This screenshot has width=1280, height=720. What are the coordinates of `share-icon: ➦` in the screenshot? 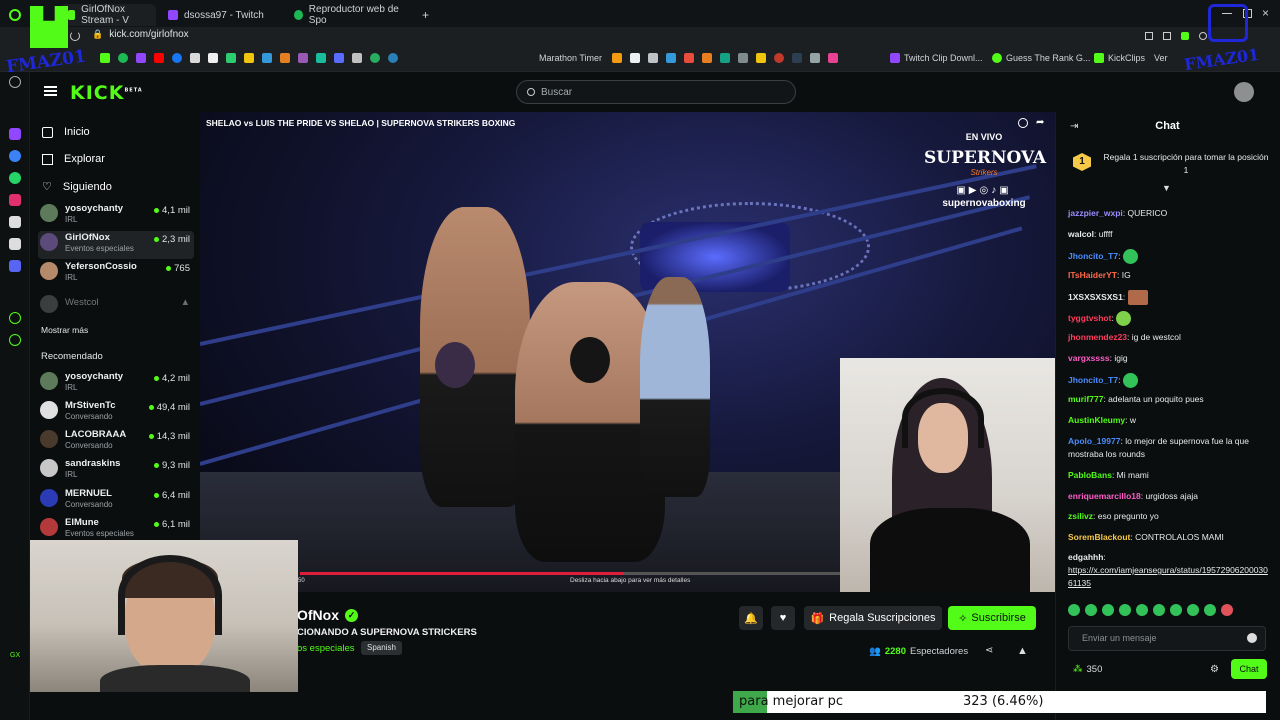 It's located at (1040, 122).